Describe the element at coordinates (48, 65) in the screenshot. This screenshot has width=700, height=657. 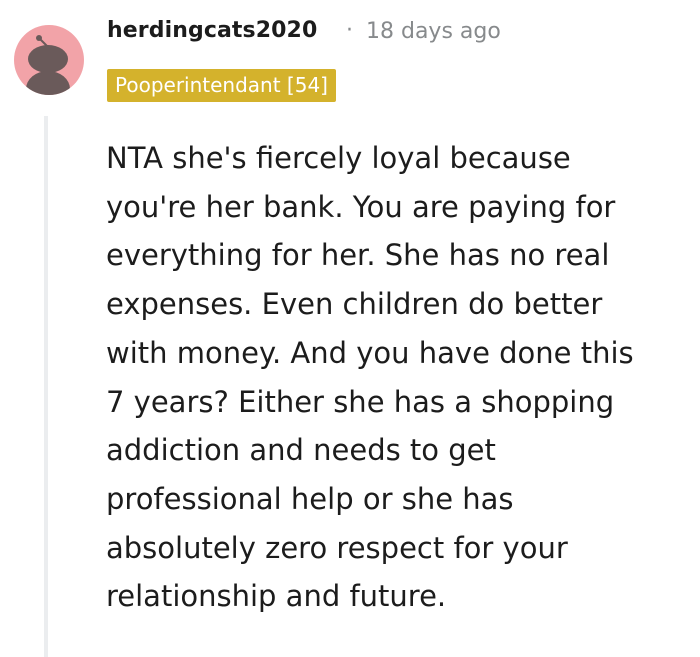
I see `snoo-avatar-icon` at that location.